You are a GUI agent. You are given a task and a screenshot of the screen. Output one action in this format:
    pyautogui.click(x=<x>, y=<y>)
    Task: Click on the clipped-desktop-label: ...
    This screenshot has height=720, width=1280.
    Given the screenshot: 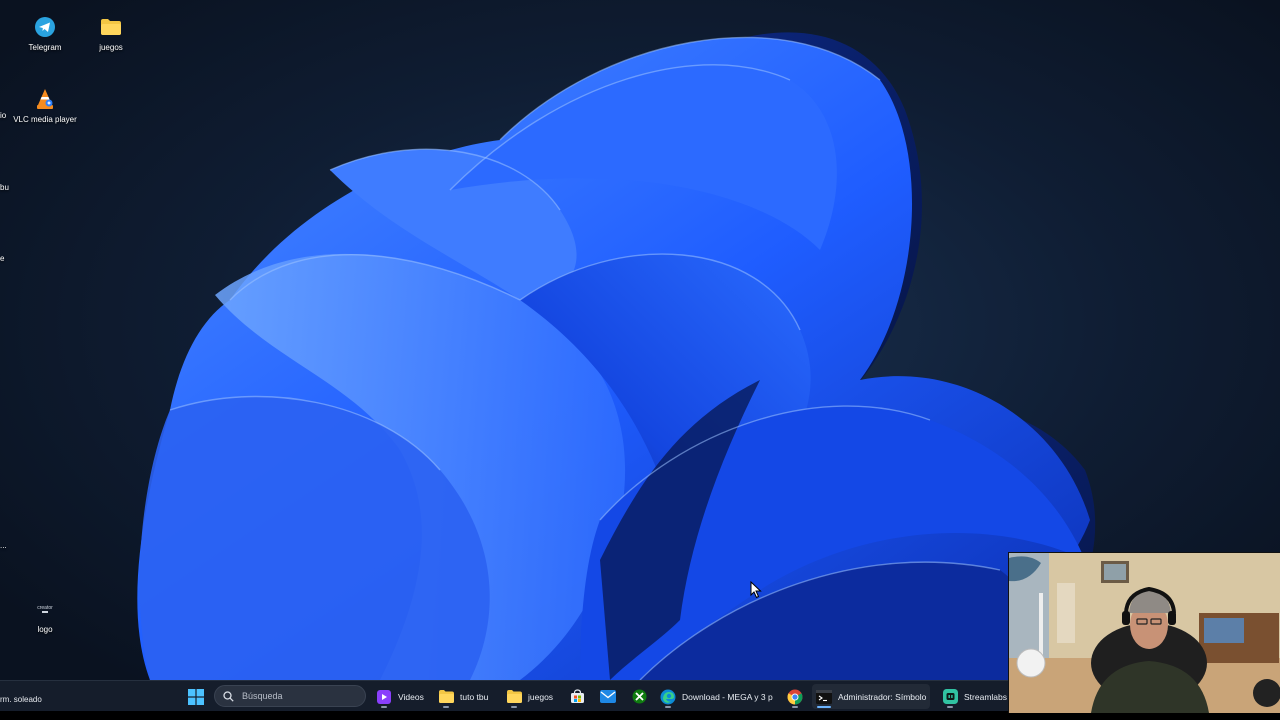 What is the action you would take?
    pyautogui.click(x=3, y=545)
    